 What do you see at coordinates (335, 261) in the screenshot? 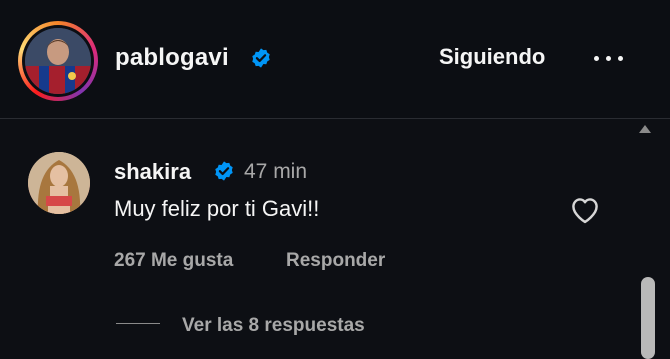
I see `reply-button: Responder` at bounding box center [335, 261].